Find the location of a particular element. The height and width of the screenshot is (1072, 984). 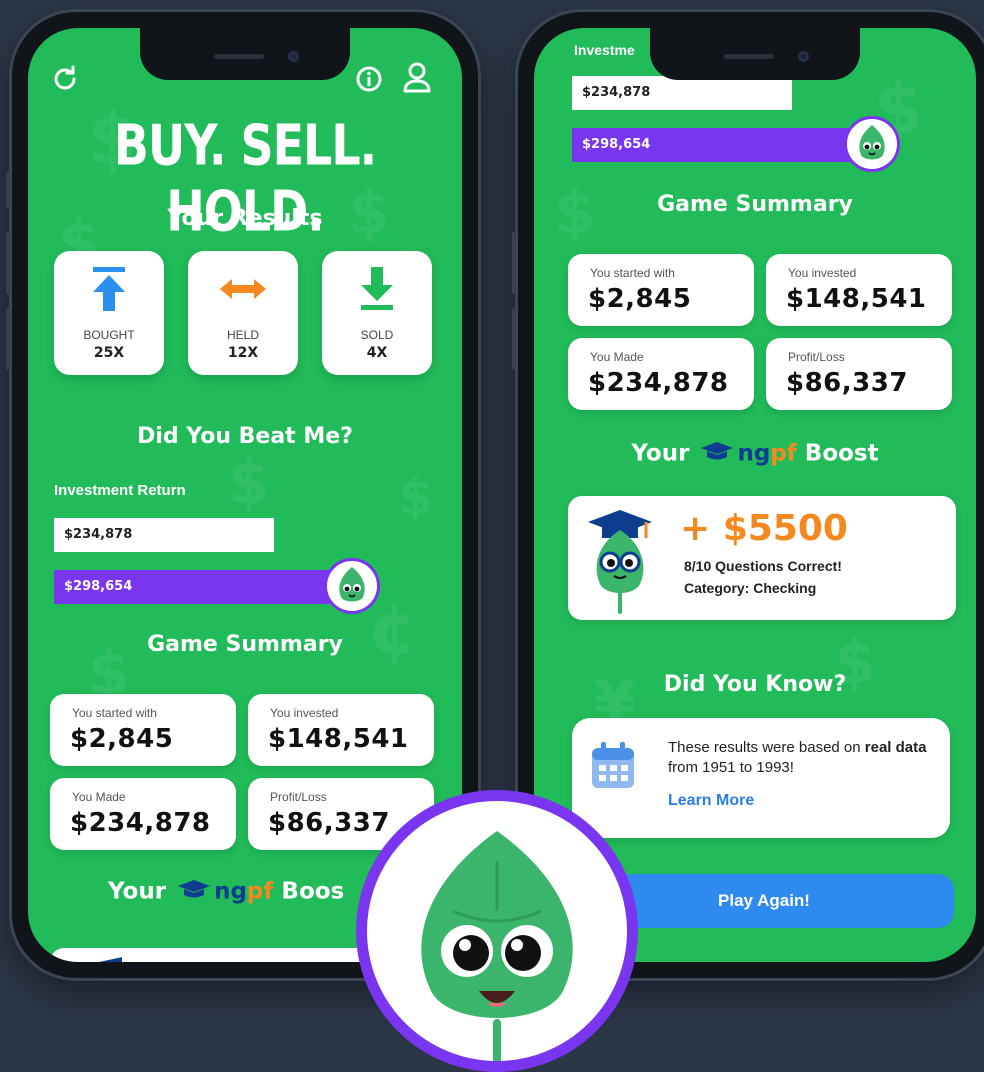

info-icon is located at coordinates (369, 79).